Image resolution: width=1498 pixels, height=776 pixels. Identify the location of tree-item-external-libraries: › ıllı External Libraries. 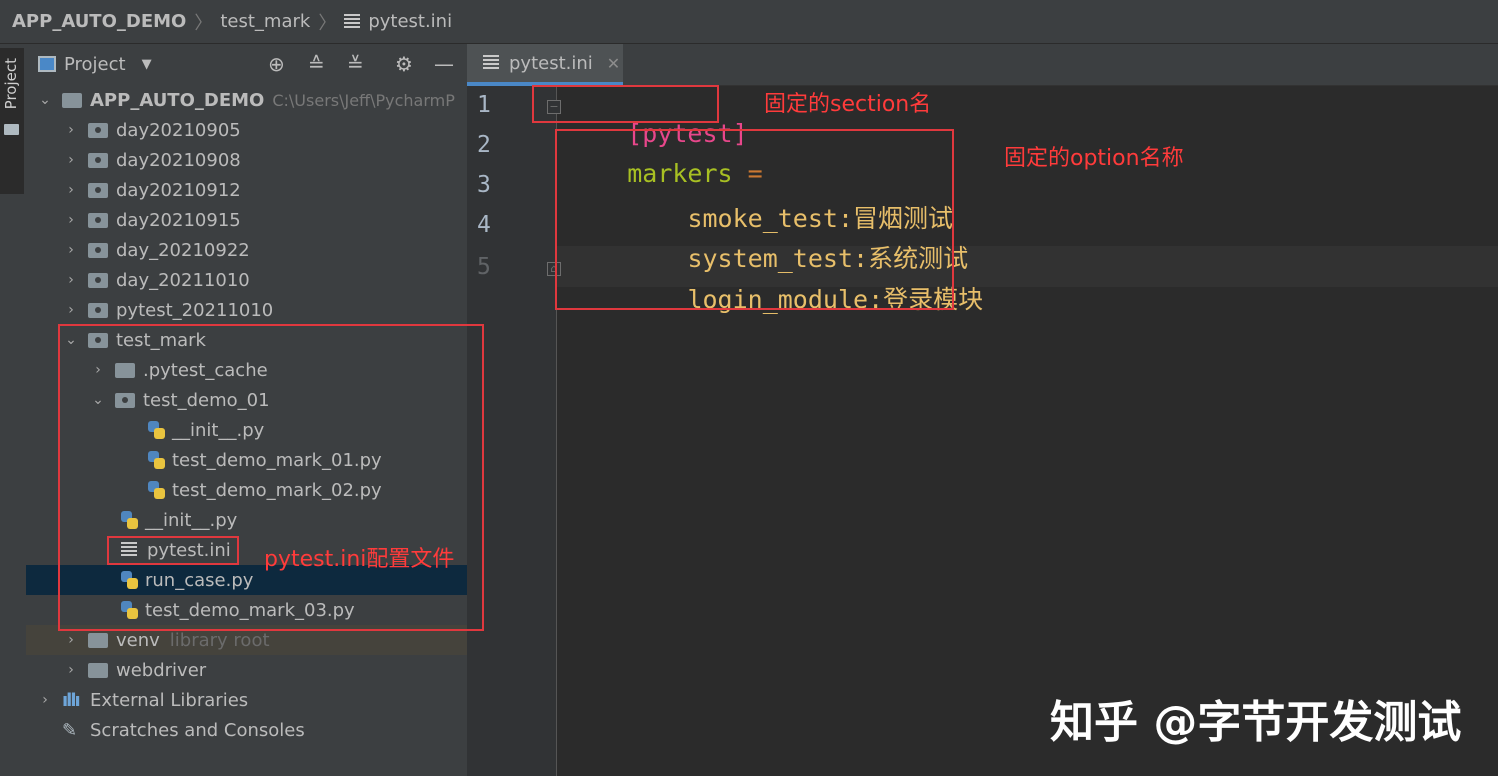
(246, 700).